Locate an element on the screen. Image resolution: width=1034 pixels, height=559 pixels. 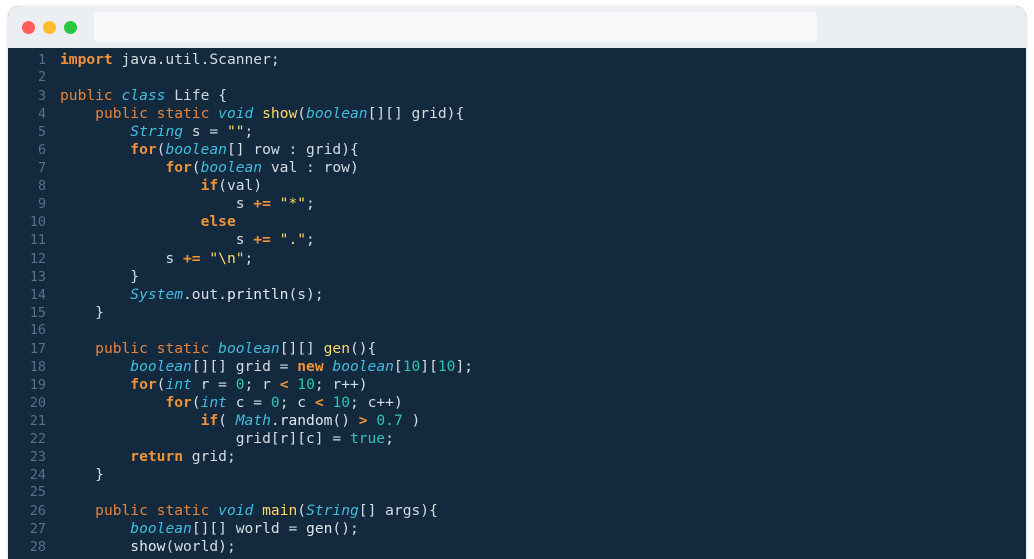
code-token: grid; is located at coordinates (209, 457).